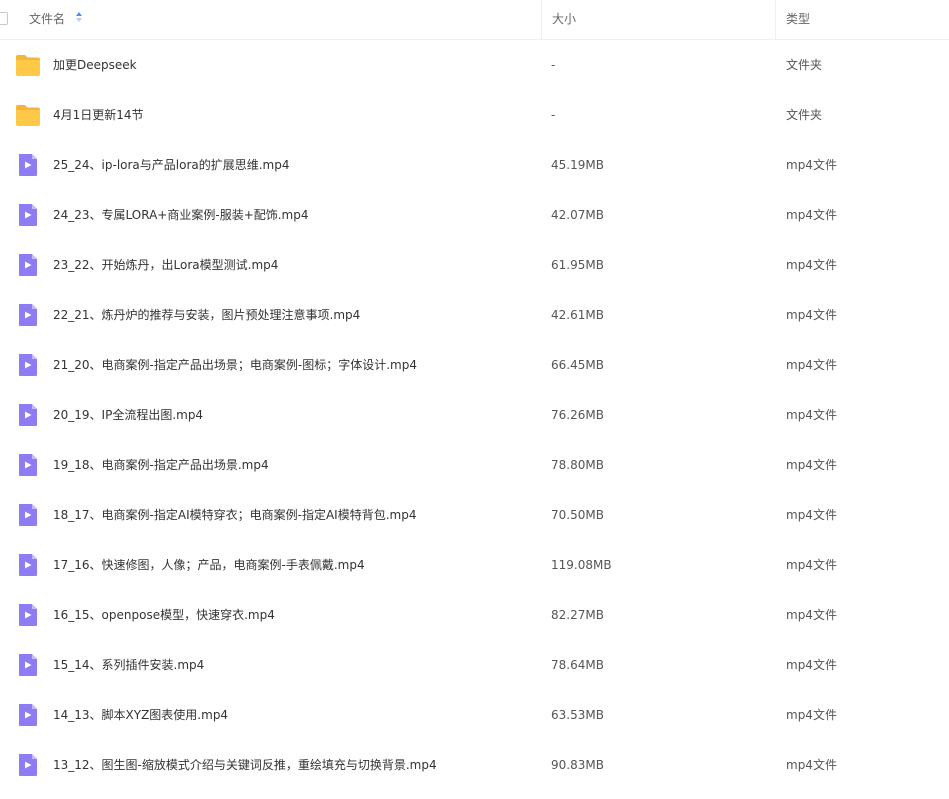 This screenshot has width=949, height=799. What do you see at coordinates (245, 765) in the screenshot?
I see `file-name: 13_12、图生图-缩放模式介绍与关键词反推，重绘填充与切换背景.mp4` at bounding box center [245, 765].